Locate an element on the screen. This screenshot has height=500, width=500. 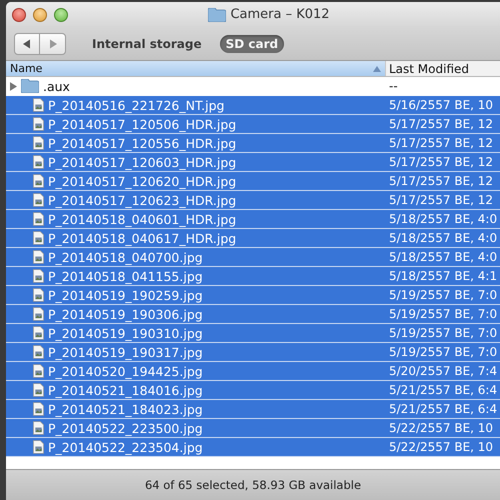
column-header: Last Modified is located at coordinates (443, 68).